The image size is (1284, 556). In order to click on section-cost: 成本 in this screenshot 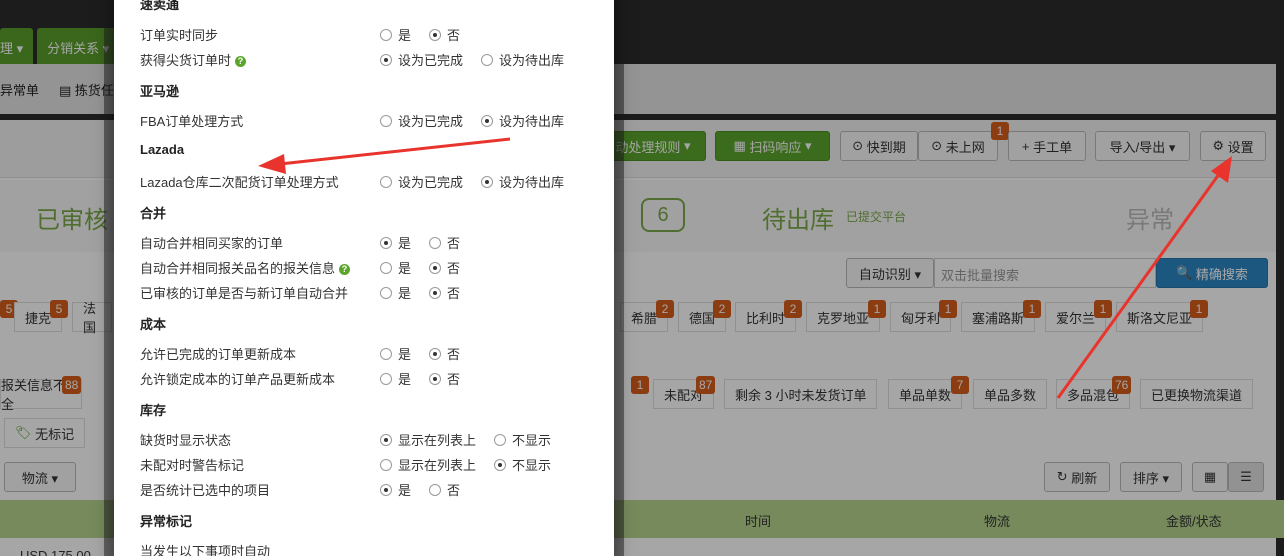, I will do `click(153, 324)`.